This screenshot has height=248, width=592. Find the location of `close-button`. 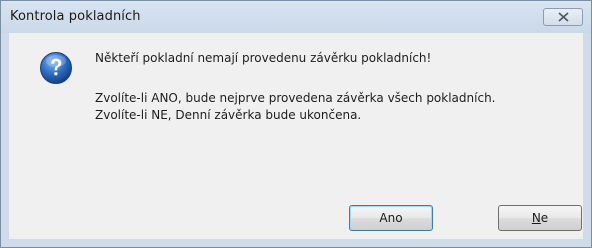

close-button is located at coordinates (563, 17).